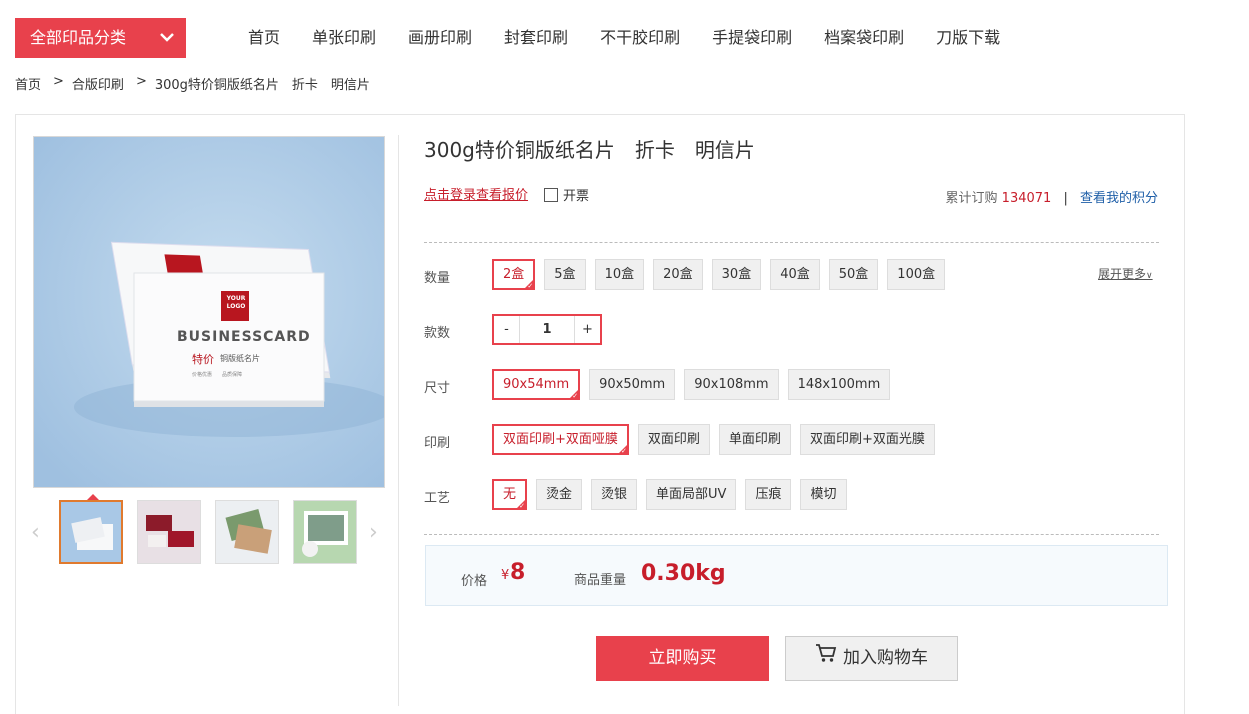 The height and width of the screenshot is (714, 1249). I want to click on product-title: 300g特价铜版纸名片 折卡 明信片, so click(589, 150).